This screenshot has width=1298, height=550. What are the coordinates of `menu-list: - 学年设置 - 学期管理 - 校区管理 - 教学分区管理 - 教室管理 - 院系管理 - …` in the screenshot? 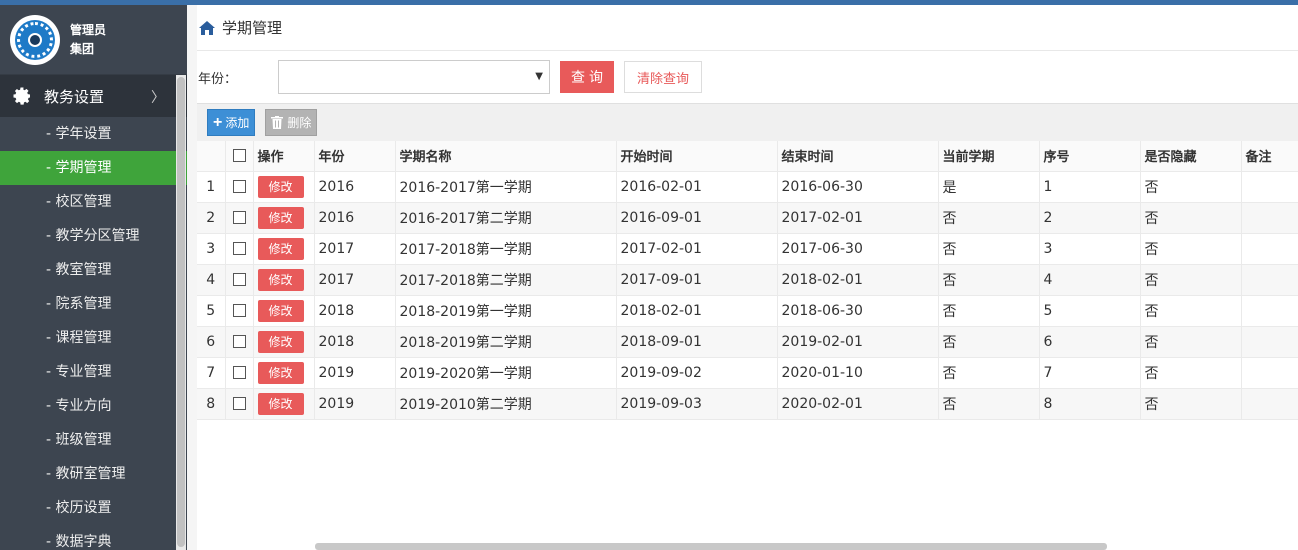 It's located at (93, 333).